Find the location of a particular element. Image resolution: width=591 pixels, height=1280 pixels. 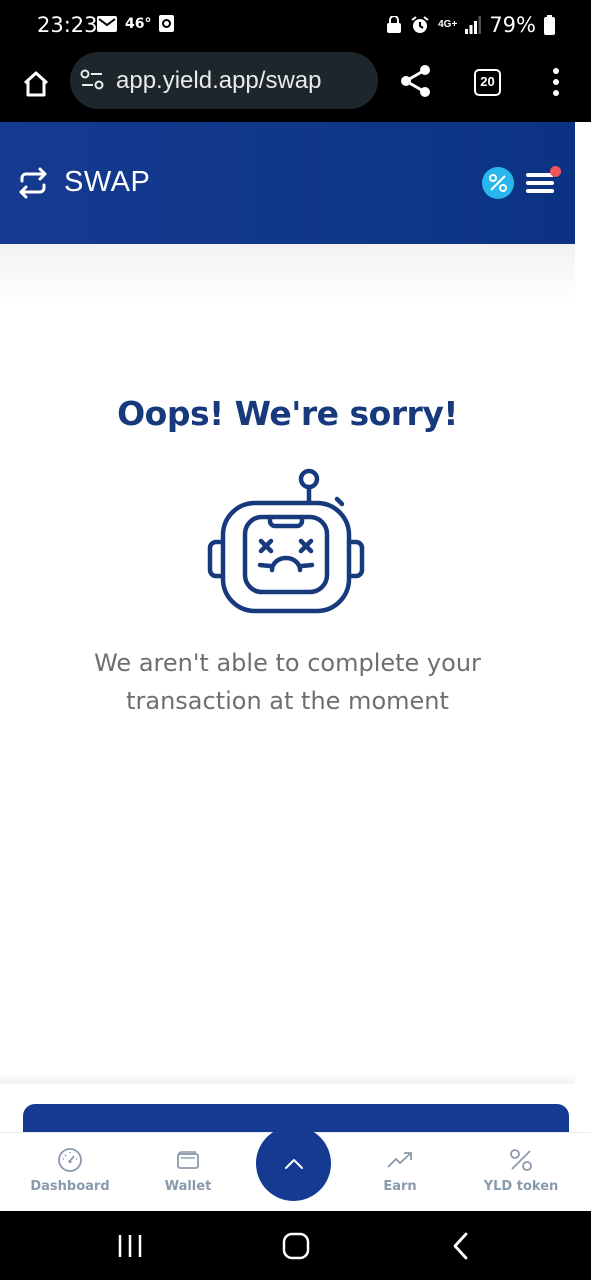

nav-item-dashboard: Dashboard is located at coordinates (70, 1170).